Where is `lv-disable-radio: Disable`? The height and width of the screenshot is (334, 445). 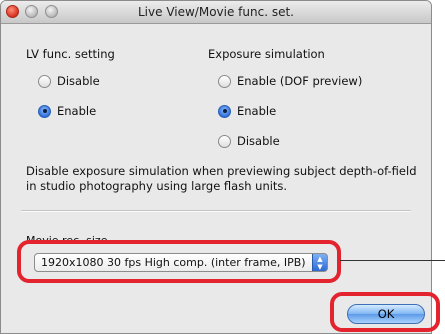 lv-disable-radio: Disable is located at coordinates (69, 81).